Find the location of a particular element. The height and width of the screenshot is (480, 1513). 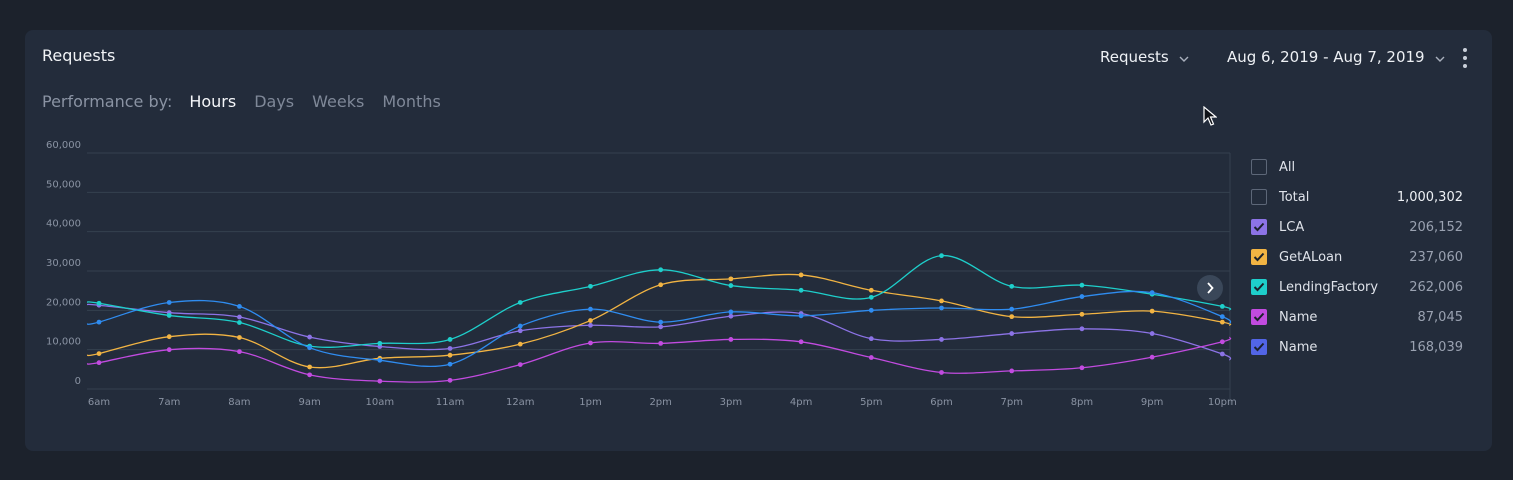

y-tick-label: 10,000 is located at coordinates (63, 342).